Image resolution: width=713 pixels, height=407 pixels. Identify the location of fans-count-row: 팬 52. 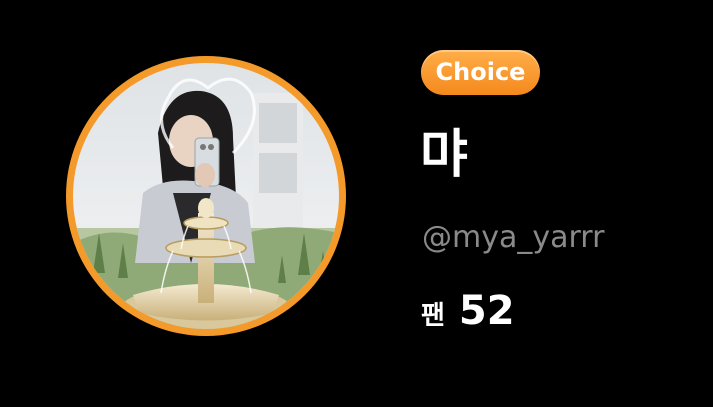
(468, 311).